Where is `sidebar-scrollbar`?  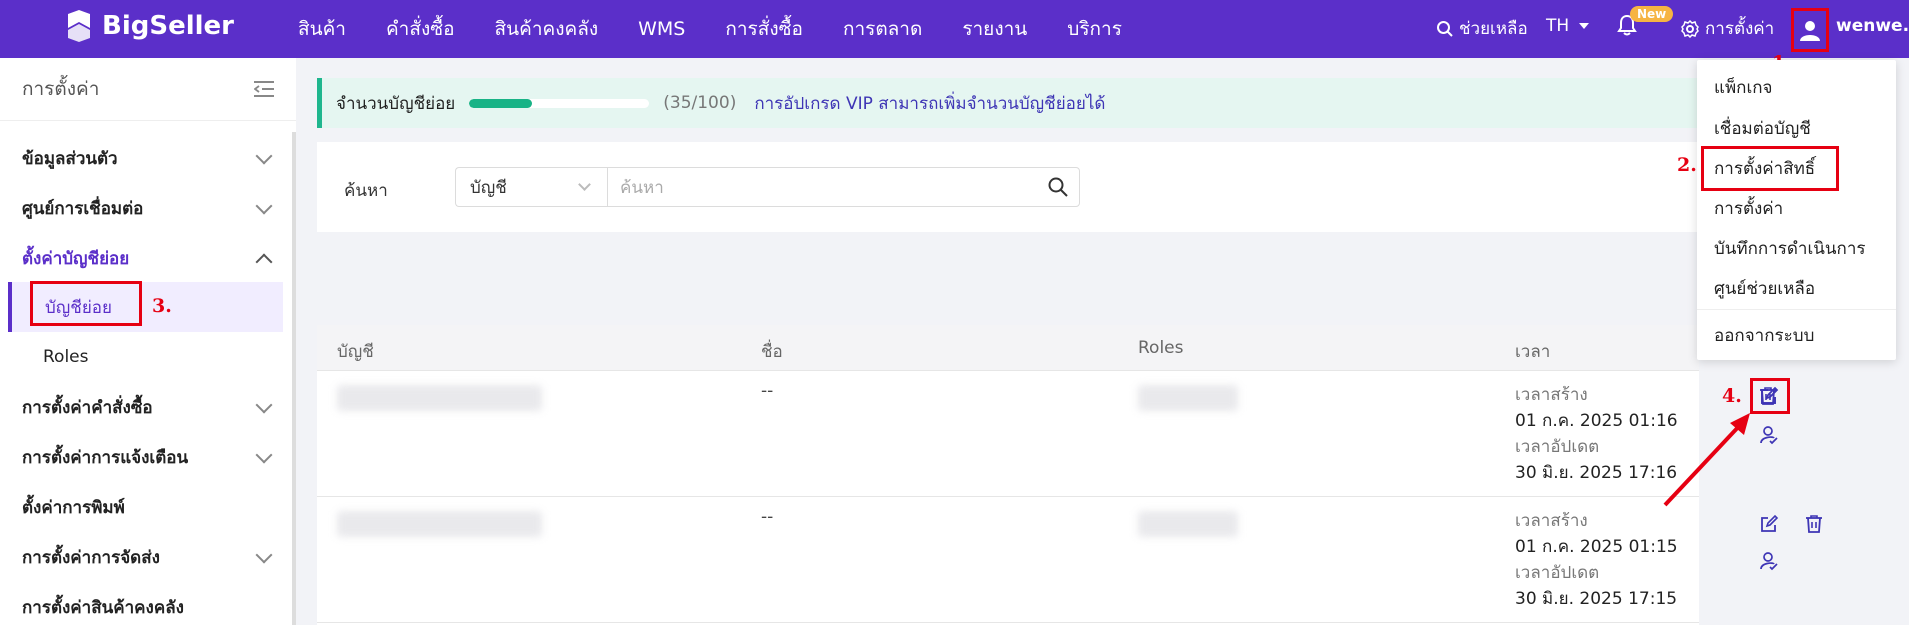 sidebar-scrollbar is located at coordinates (294, 378).